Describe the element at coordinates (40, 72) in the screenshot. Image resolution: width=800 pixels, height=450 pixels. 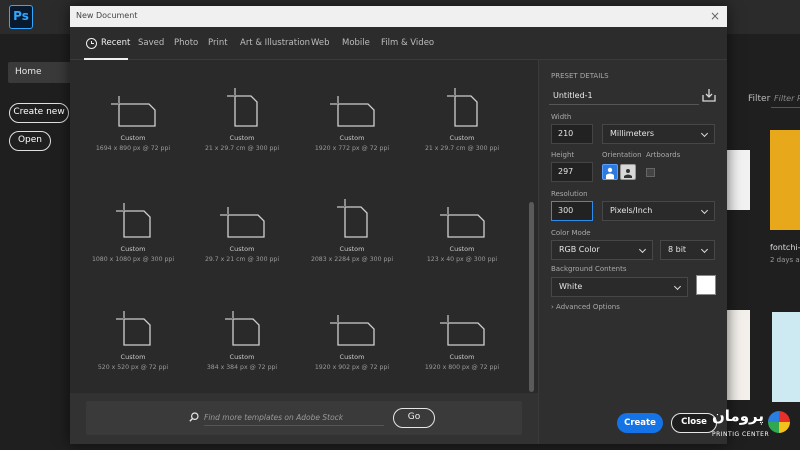
I see `sidebar-item-home: Home` at that location.